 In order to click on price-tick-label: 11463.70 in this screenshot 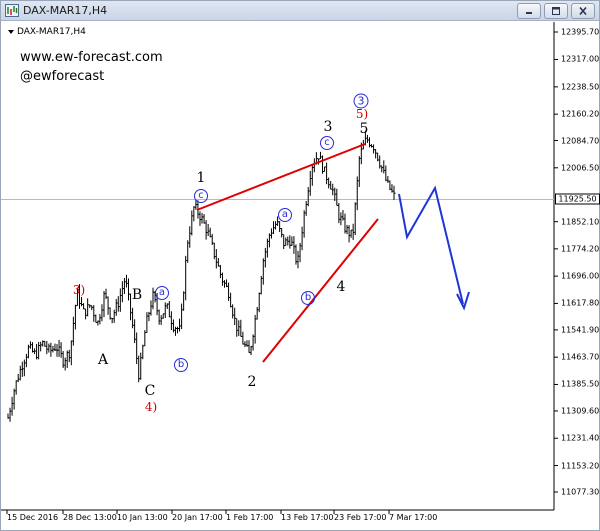, I will do `click(580, 357)`.